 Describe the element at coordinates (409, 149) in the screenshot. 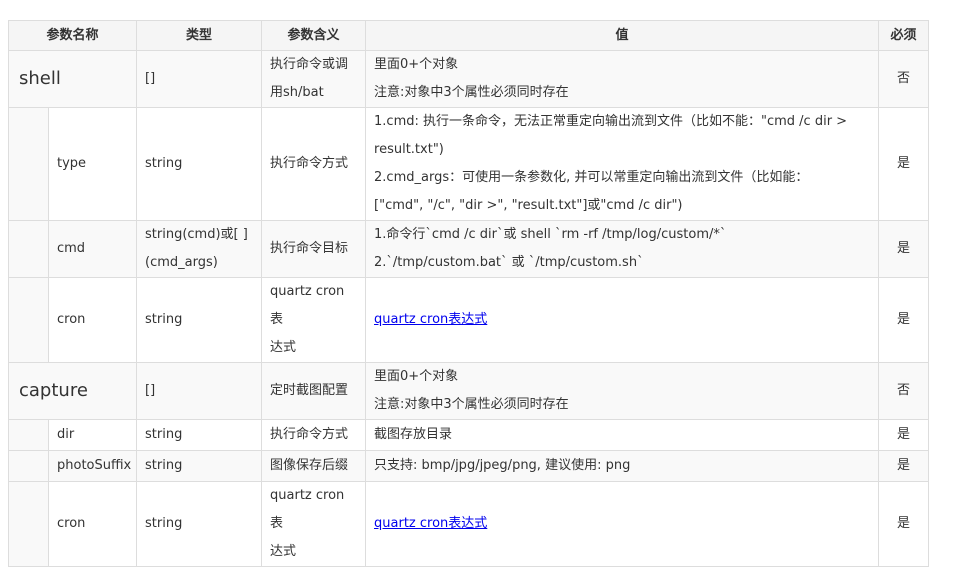

I see `param-value-line: result.txt")` at that location.